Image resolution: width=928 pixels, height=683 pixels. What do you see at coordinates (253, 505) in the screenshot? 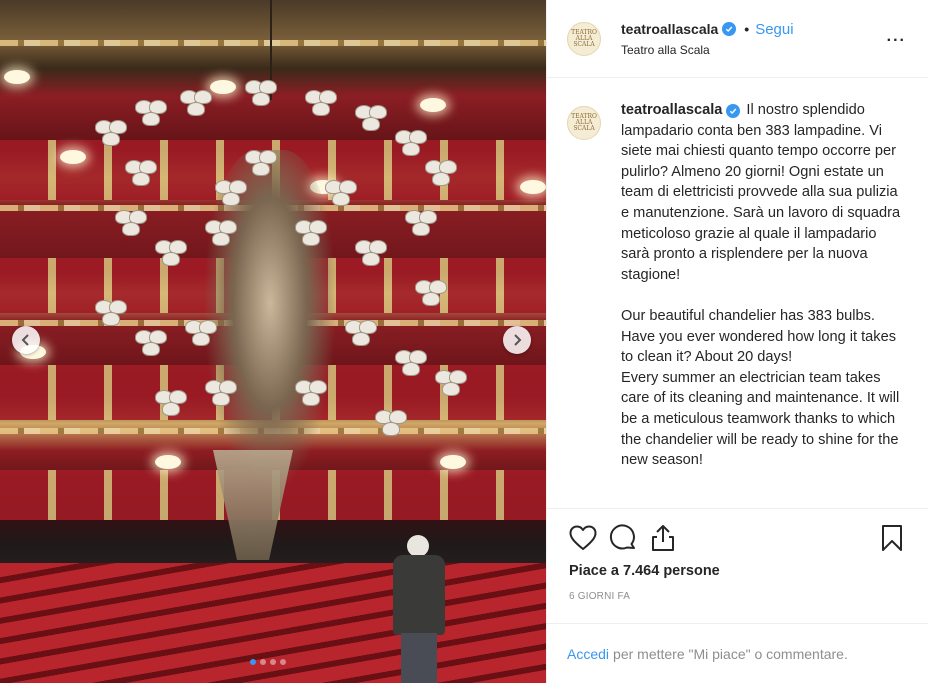
I see `chandelier-crystals` at bounding box center [253, 505].